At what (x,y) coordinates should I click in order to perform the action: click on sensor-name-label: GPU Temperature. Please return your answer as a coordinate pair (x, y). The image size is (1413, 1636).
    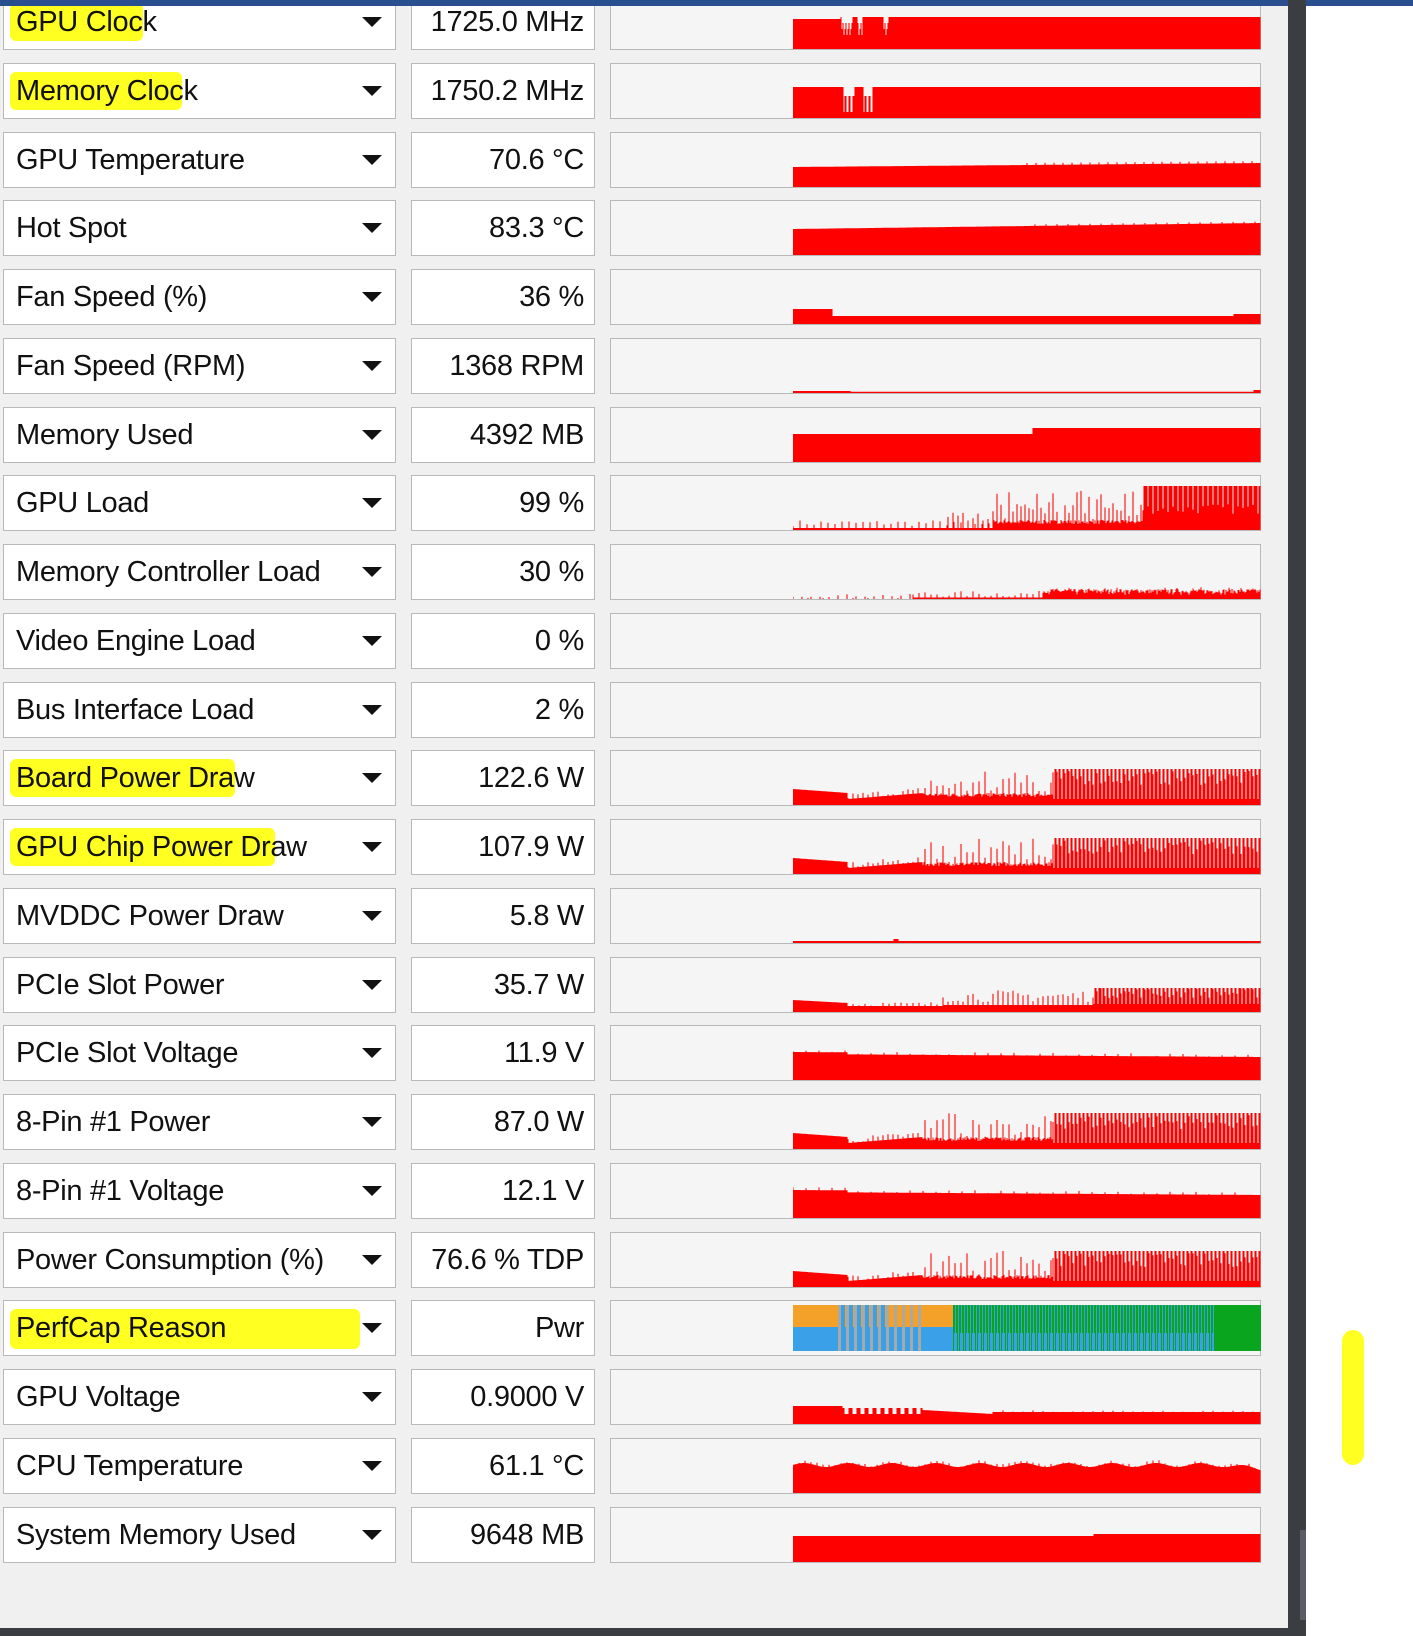
    Looking at the image, I should click on (130, 159).